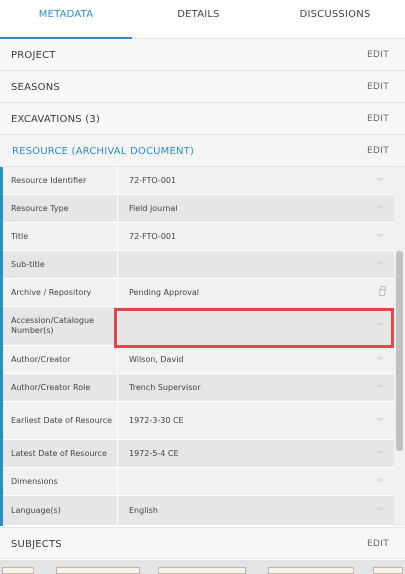 This screenshot has height=574, width=405. What do you see at coordinates (35, 87) in the screenshot?
I see `section-seasons-label: SEASONS` at bounding box center [35, 87].